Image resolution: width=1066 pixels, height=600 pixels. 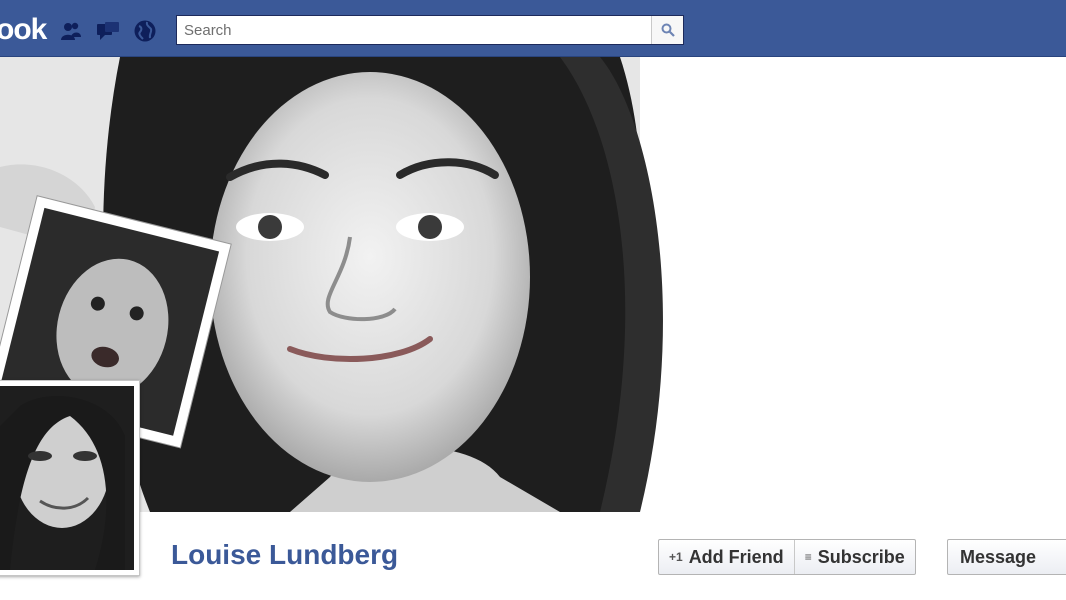 What do you see at coordinates (71, 31) in the screenshot?
I see `friend-requests-icon` at bounding box center [71, 31].